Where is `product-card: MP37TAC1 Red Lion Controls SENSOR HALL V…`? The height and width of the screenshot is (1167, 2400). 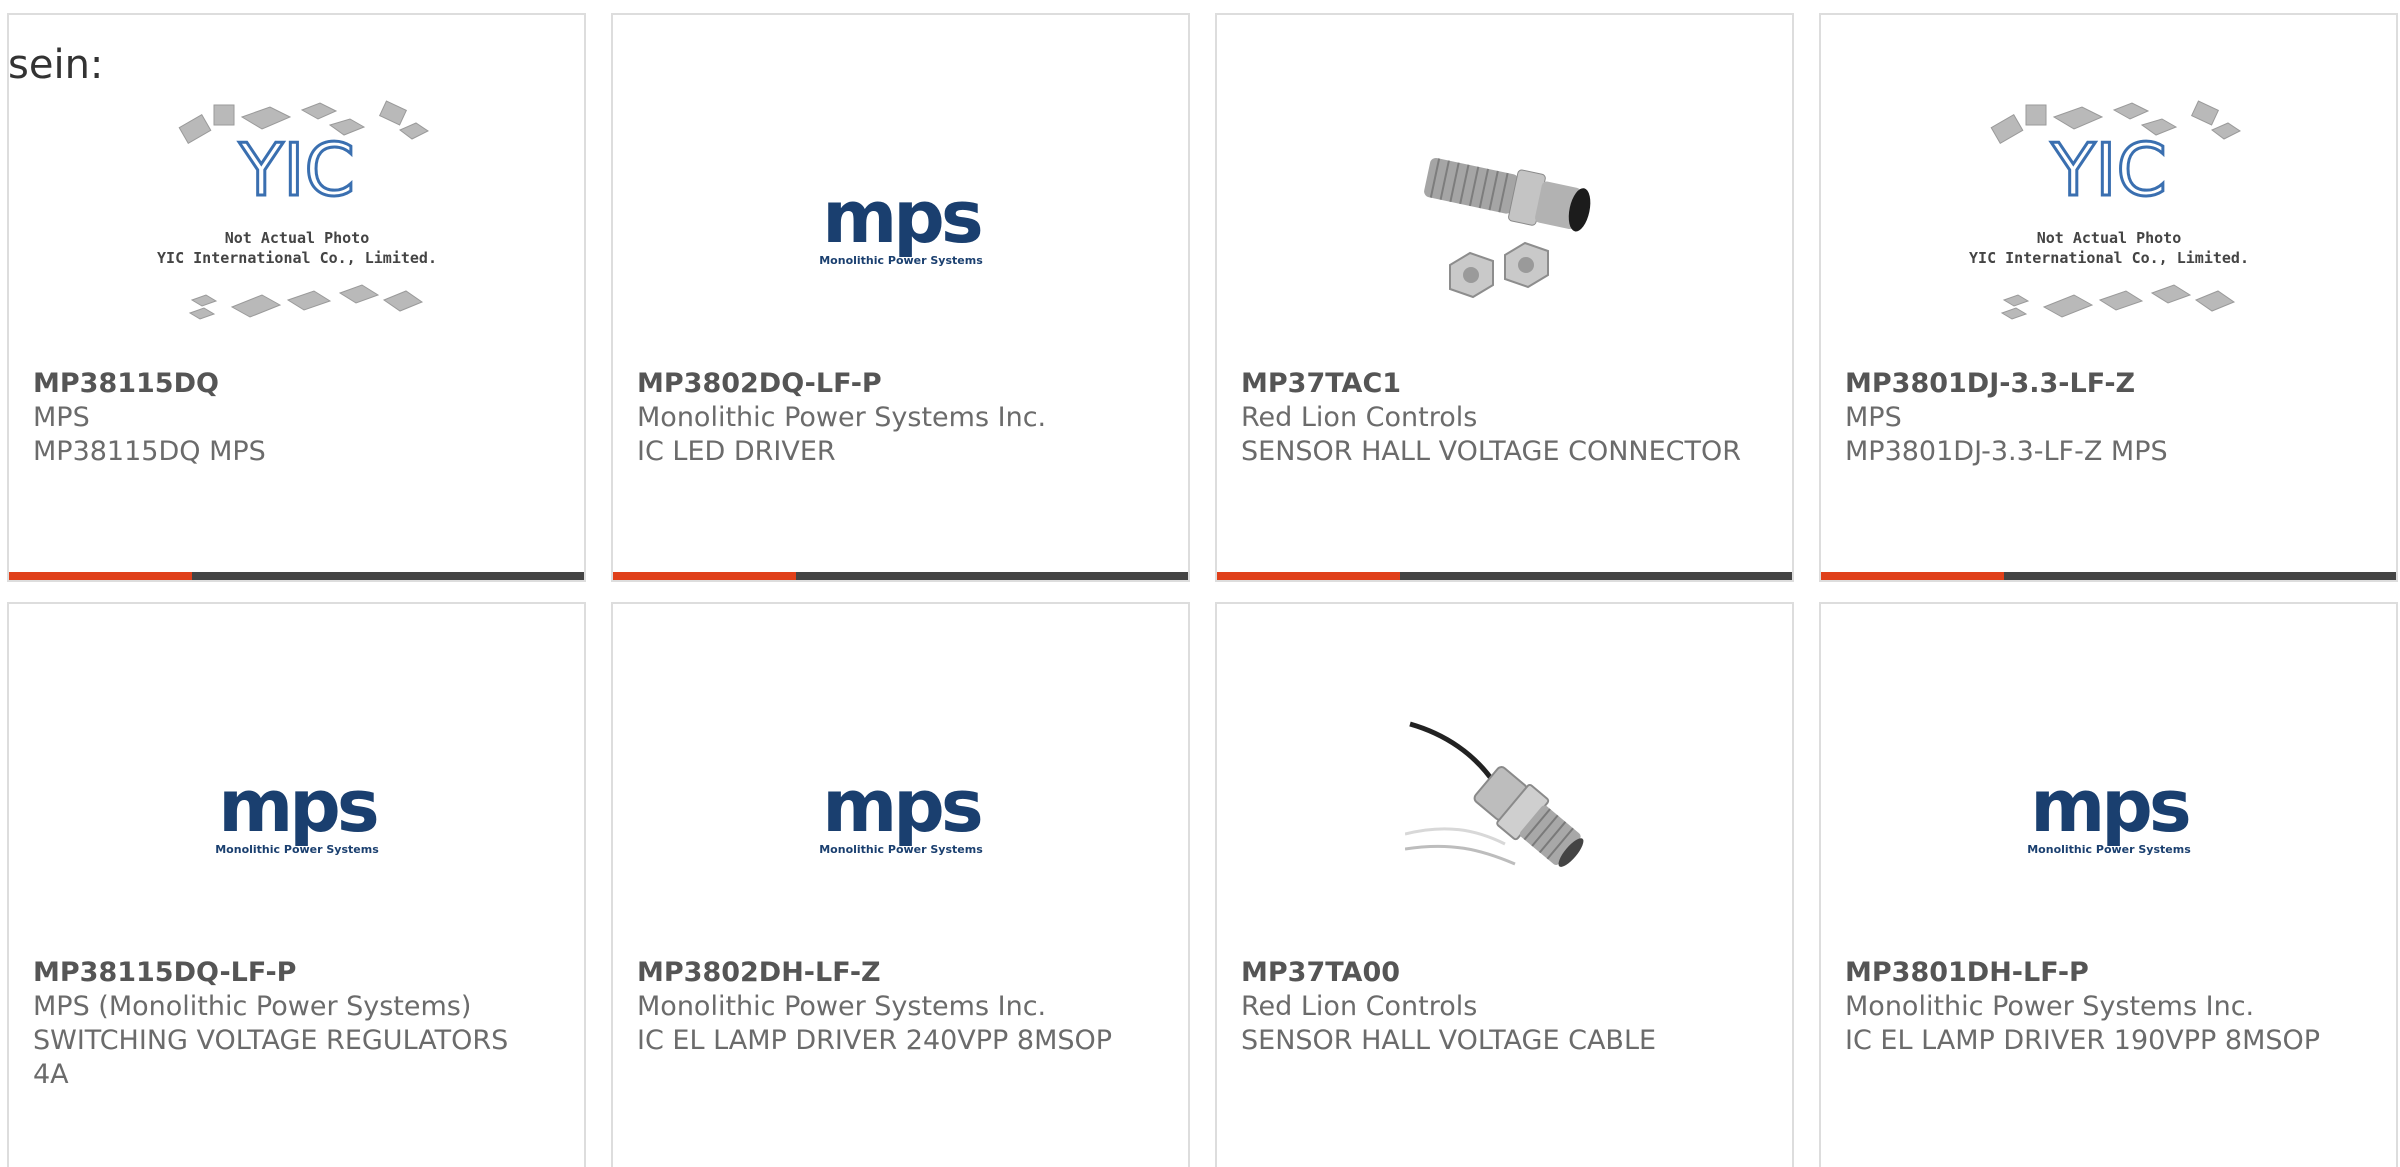 product-card: MP37TAC1 Red Lion Controls SENSOR HALL V… is located at coordinates (1504, 297).